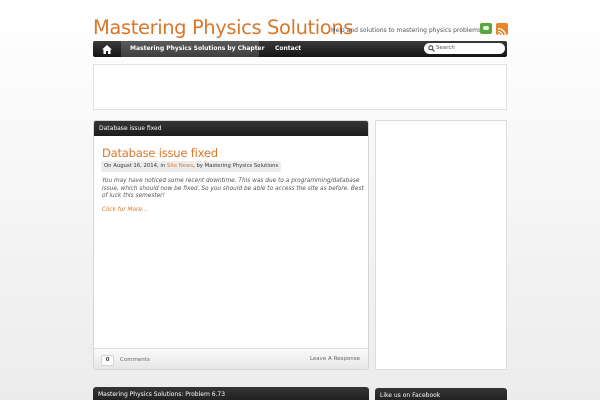 The image size is (600, 400). Describe the element at coordinates (231, 128) in the screenshot. I see `post-header-bar: Database issue fixed` at that location.